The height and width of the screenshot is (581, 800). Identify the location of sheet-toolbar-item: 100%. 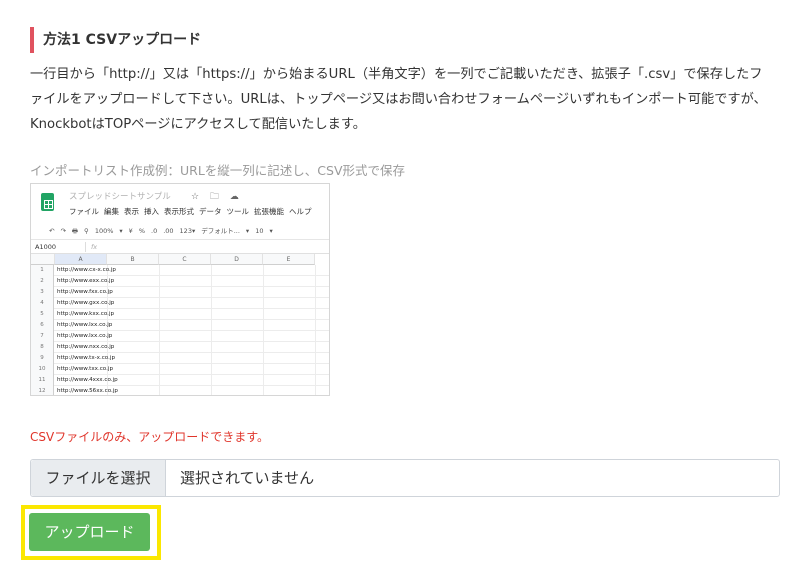
(104, 231).